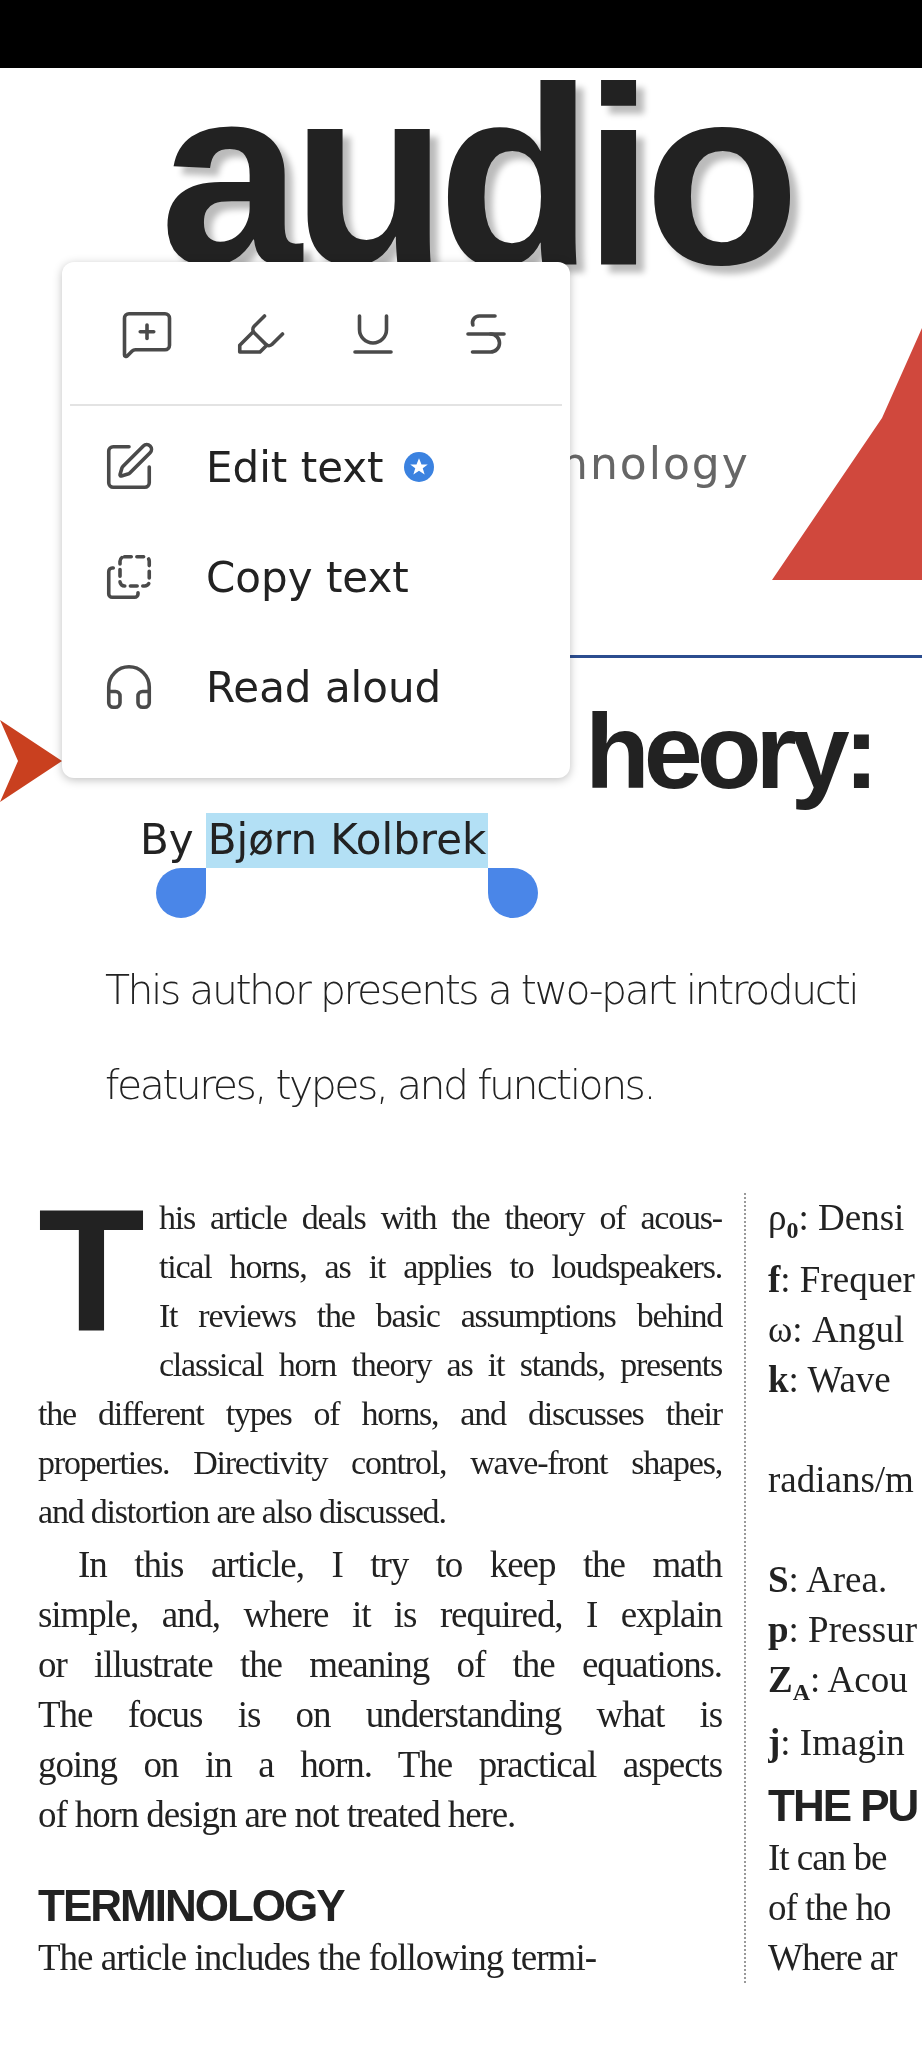  I want to click on menu-item: Copy text, so click(316, 577).